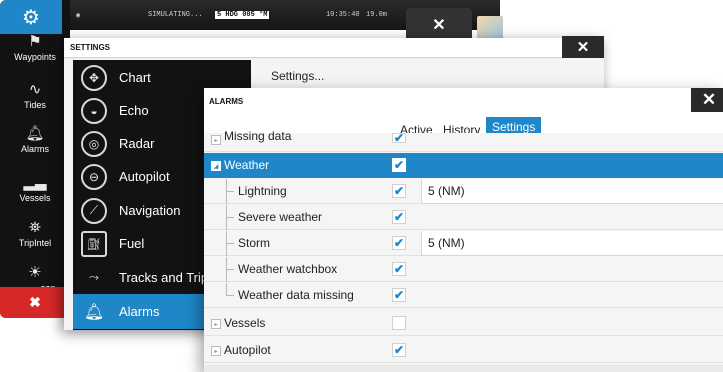 The height and width of the screenshot is (372, 723). I want to click on alarm-row-label: Lightning, so click(262, 191).